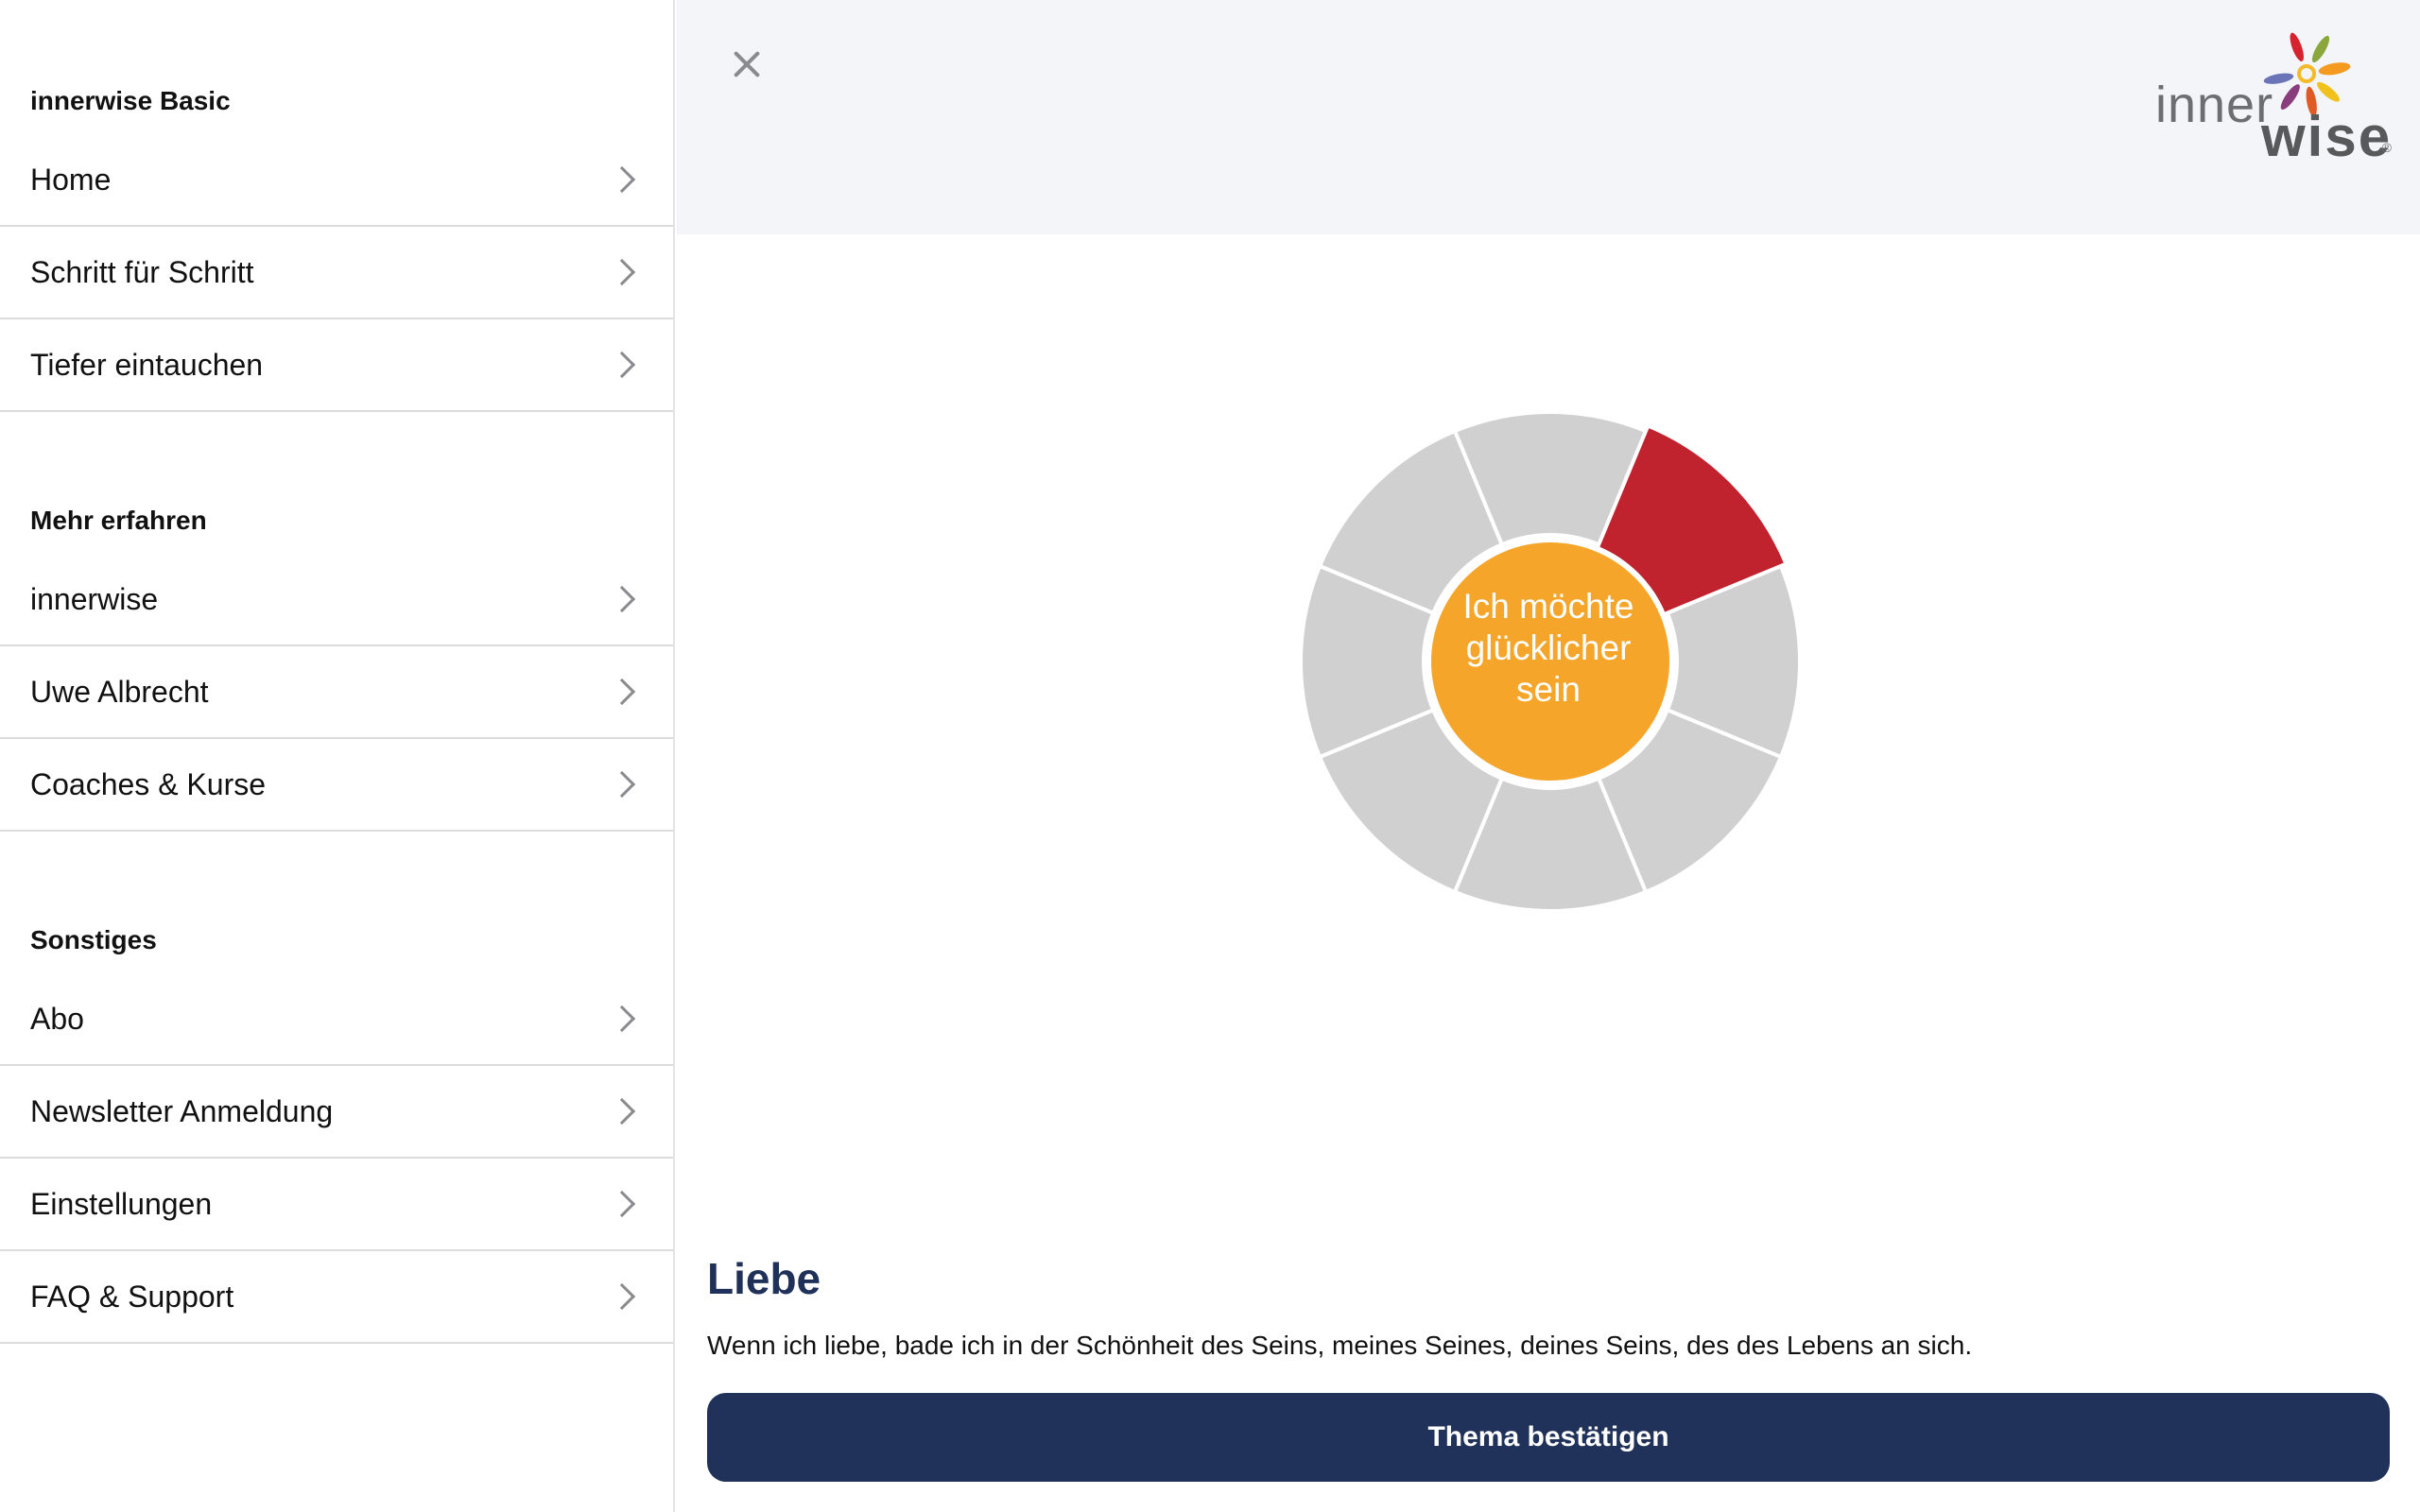 This screenshot has height=1512, width=2420. Describe the element at coordinates (336, 1019) in the screenshot. I see `sidebar-item-abo: Abo` at that location.